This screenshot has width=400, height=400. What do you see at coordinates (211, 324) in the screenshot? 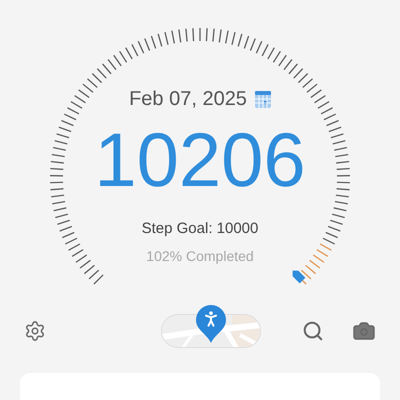
I see `person-pin-icon` at bounding box center [211, 324].